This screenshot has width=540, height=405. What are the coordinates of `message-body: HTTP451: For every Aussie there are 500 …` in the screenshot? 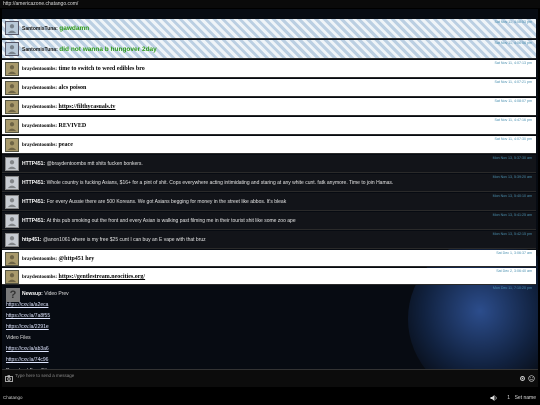 It's located at (154, 202).